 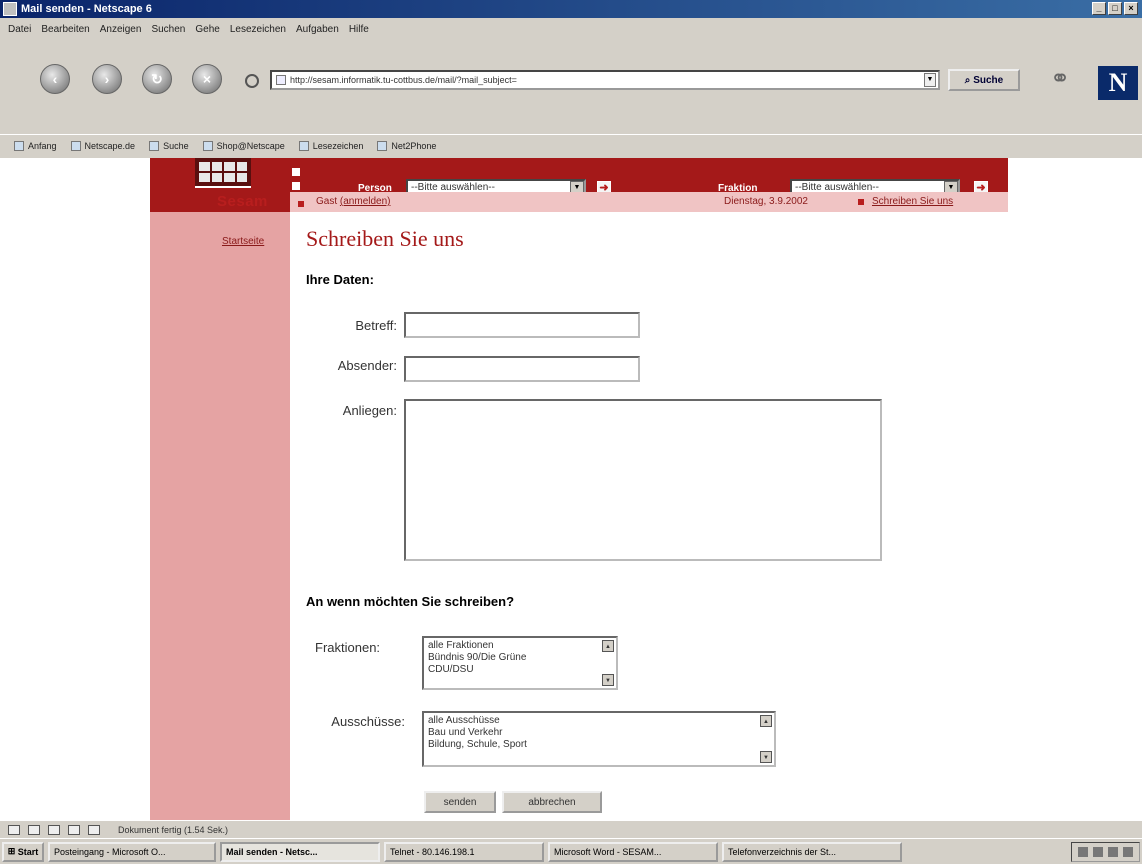 What do you see at coordinates (1118, 83) in the screenshot?
I see `netscape-logo-icon: N` at bounding box center [1118, 83].